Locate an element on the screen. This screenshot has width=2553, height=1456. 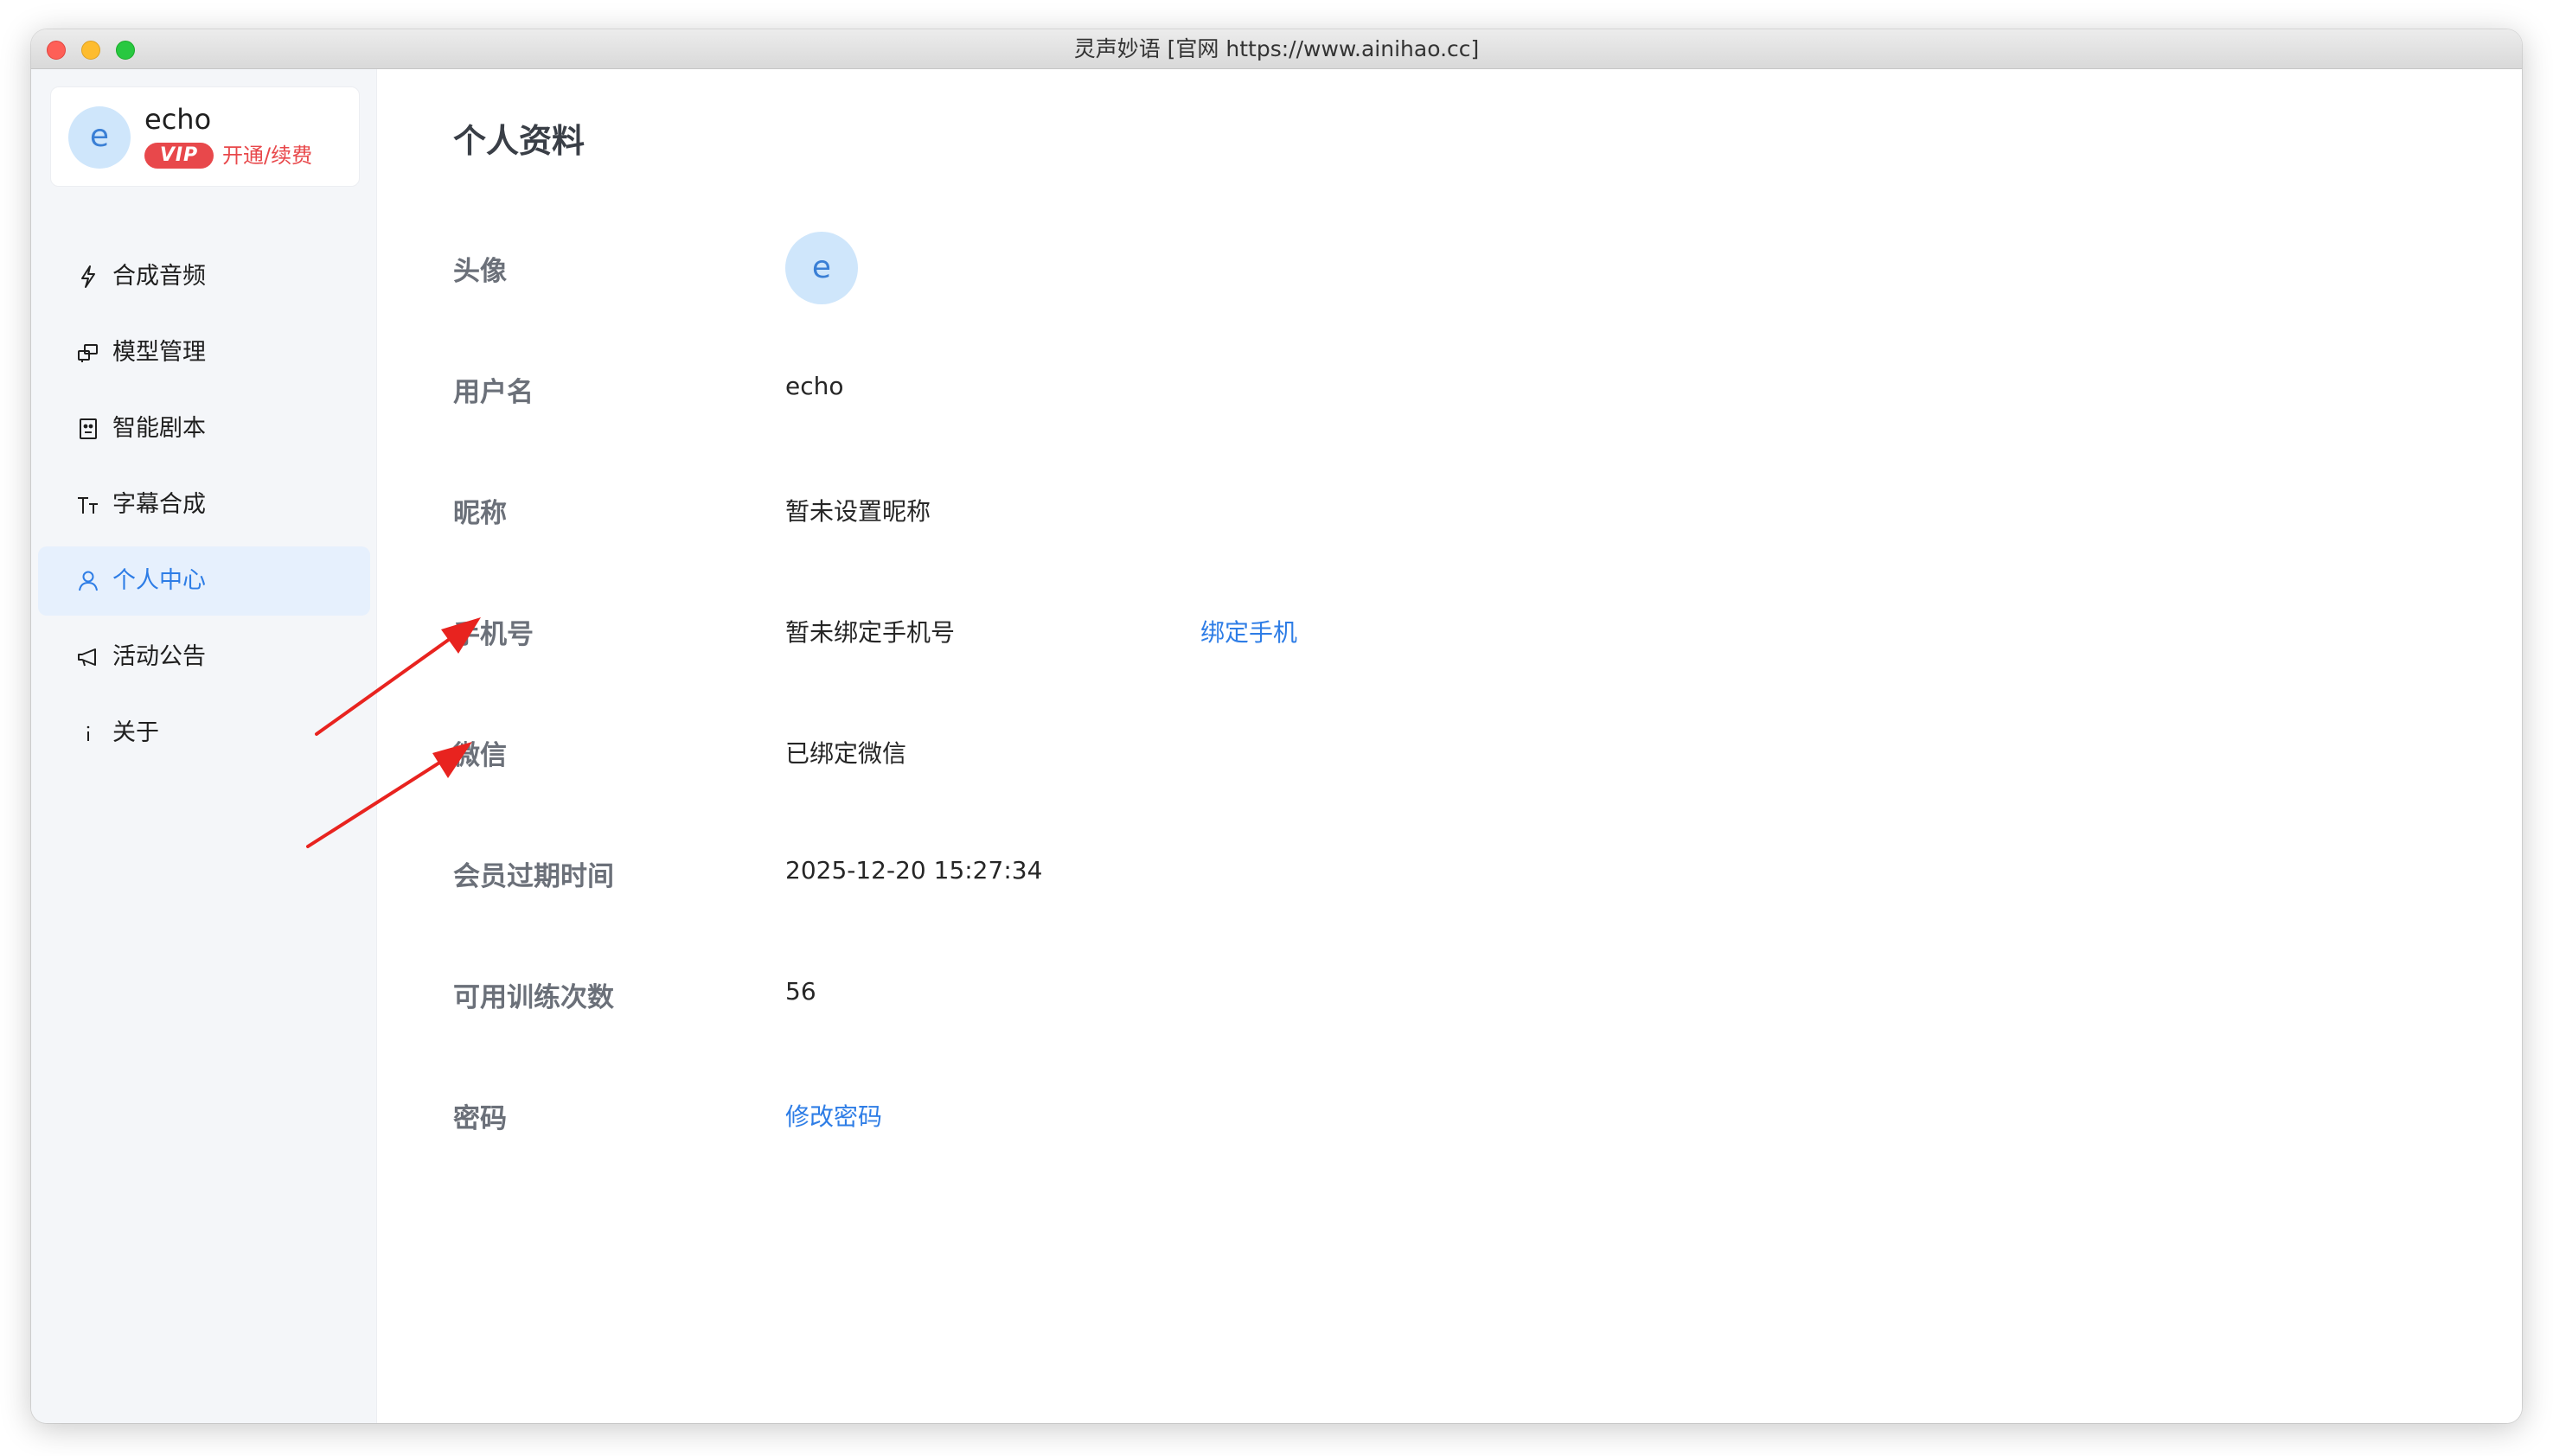
sidebar-item-about: 关于 is located at coordinates (204, 734).